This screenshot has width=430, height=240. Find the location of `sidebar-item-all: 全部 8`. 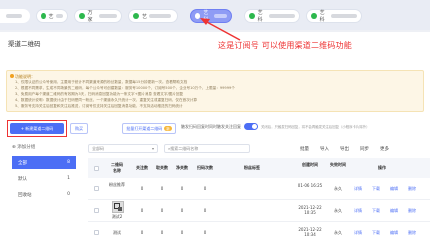

sidebar-item-all: 全部 8 is located at coordinates (44, 162).